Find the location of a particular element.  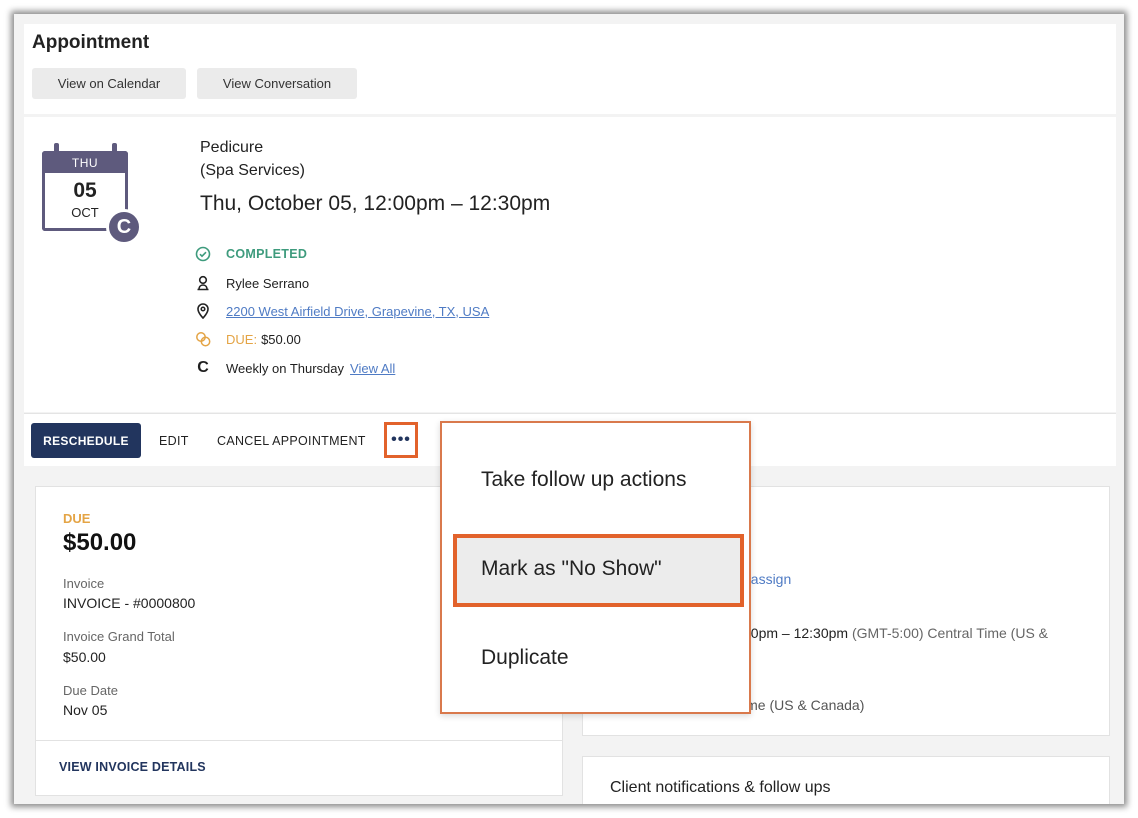

calendar-icon: THU 05 OCT C is located at coordinates (92, 194).